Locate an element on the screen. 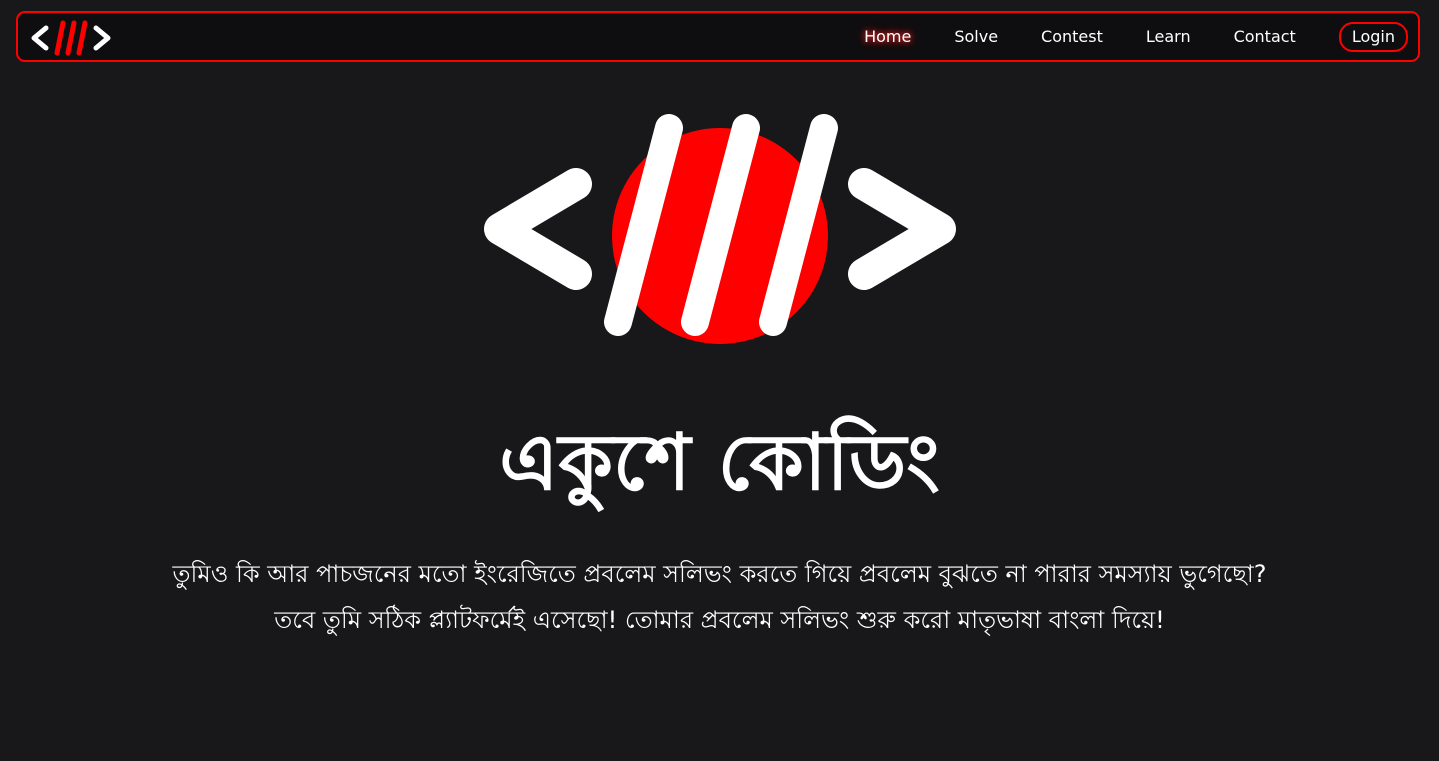 This screenshot has height=761, width=1439. hero-title: একুশে কোডিং is located at coordinates (719, 463).